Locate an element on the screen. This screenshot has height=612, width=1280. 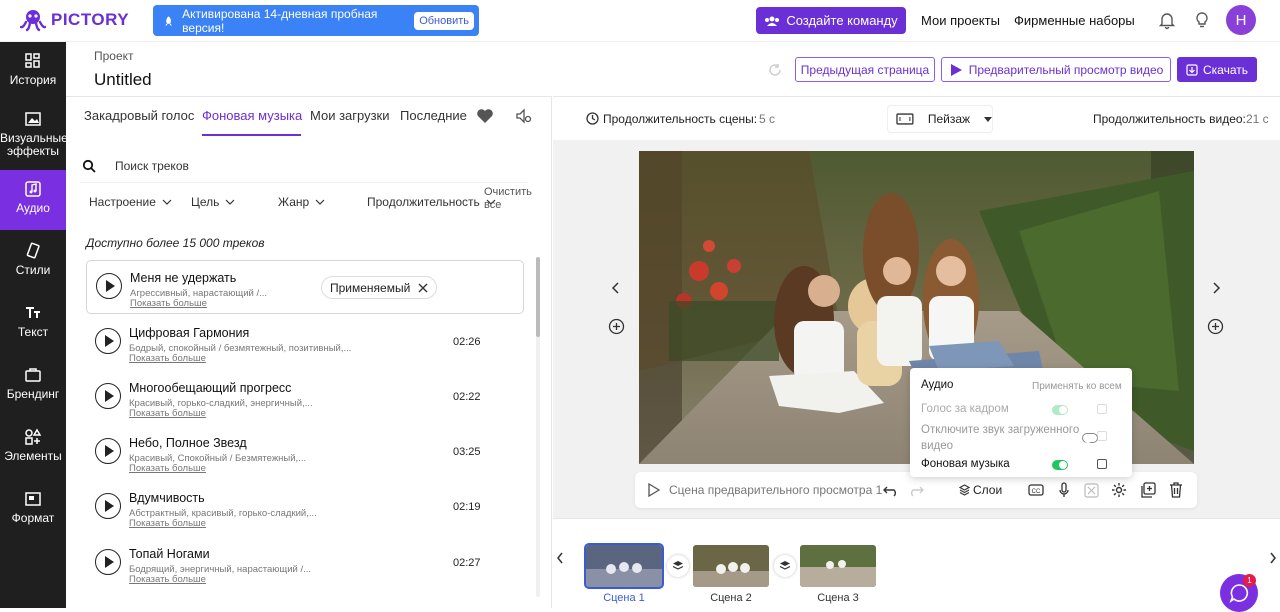
mute-video-toggle is located at coordinates (1090, 438).